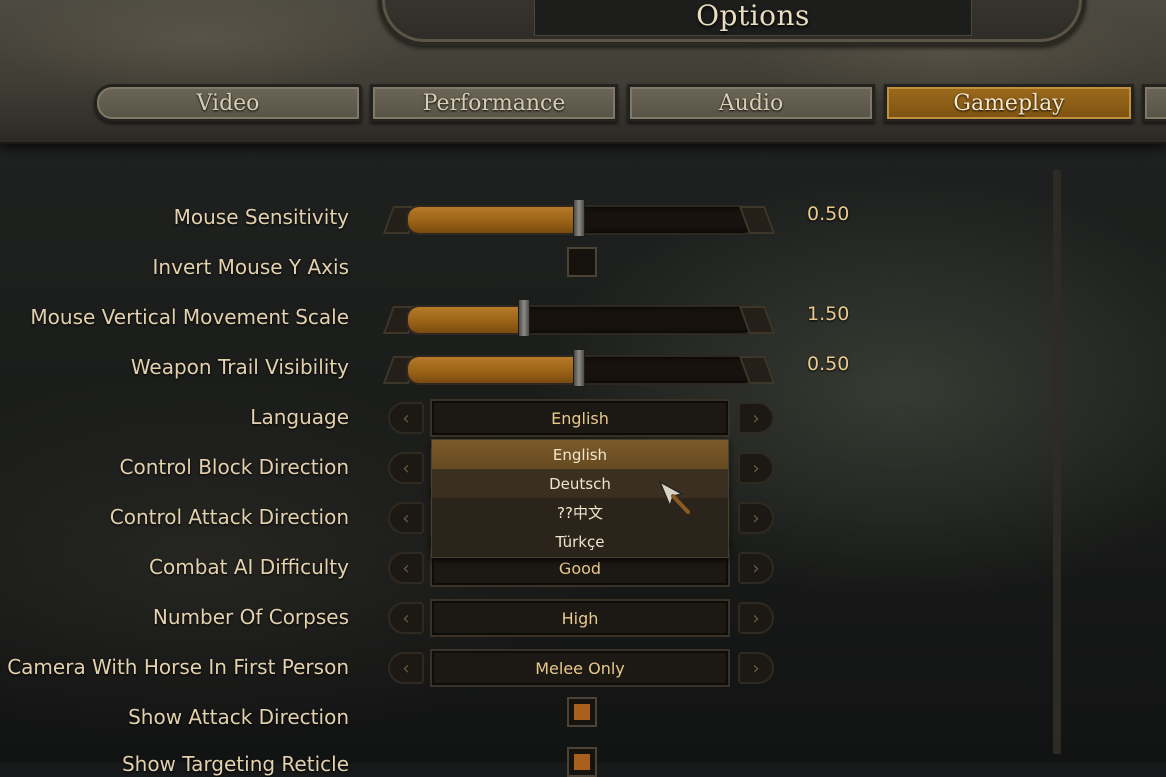 This screenshot has width=1166, height=777. I want to click on label-control-attack: Control Attack Direction, so click(229, 517).